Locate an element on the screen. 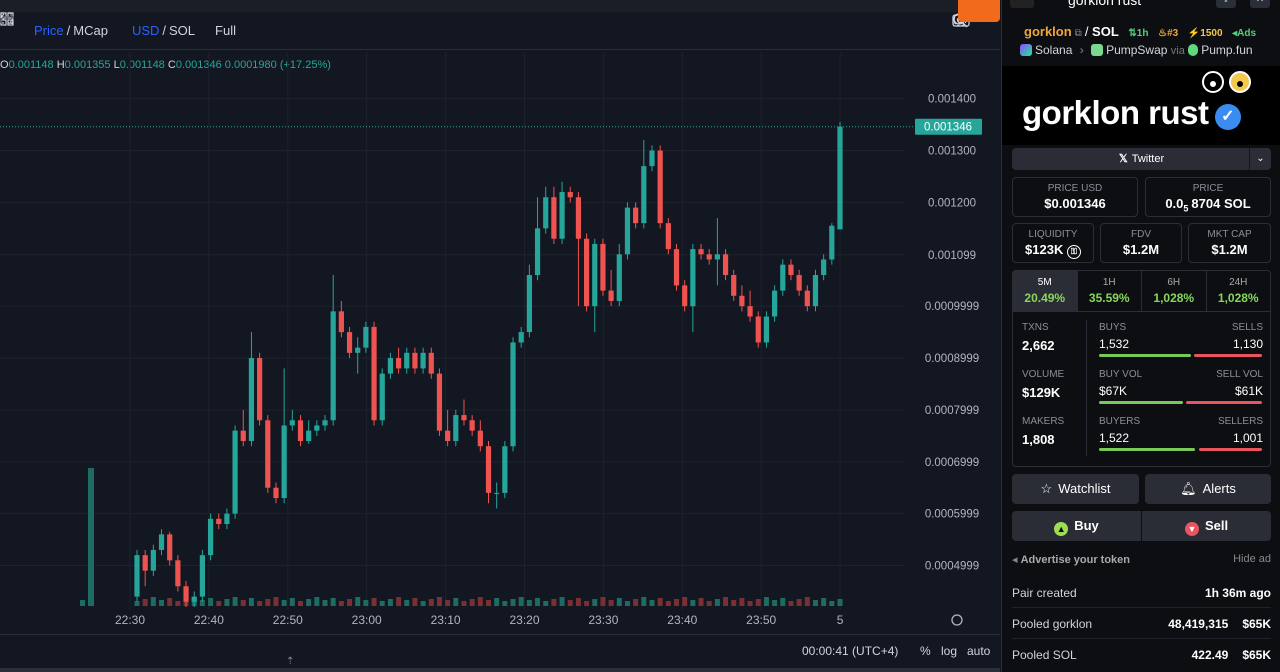 The image size is (1280, 672). chevron-down-icon: ⌄ is located at coordinates (1260, 159).